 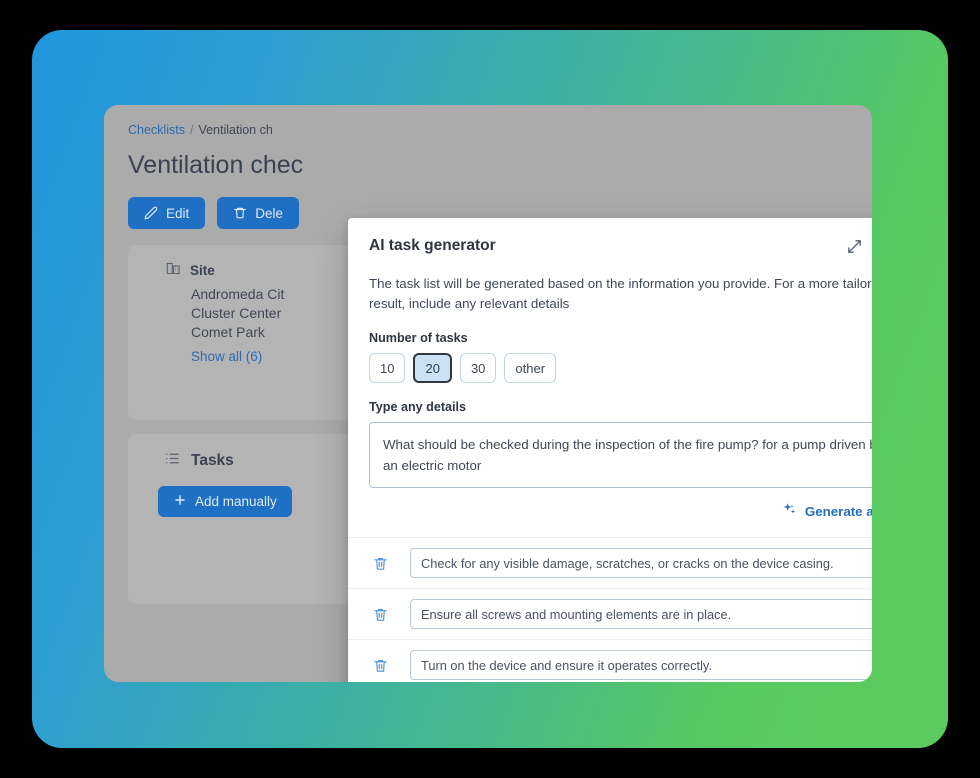 I want to click on site-info-heading-label: Site, so click(x=202, y=270).